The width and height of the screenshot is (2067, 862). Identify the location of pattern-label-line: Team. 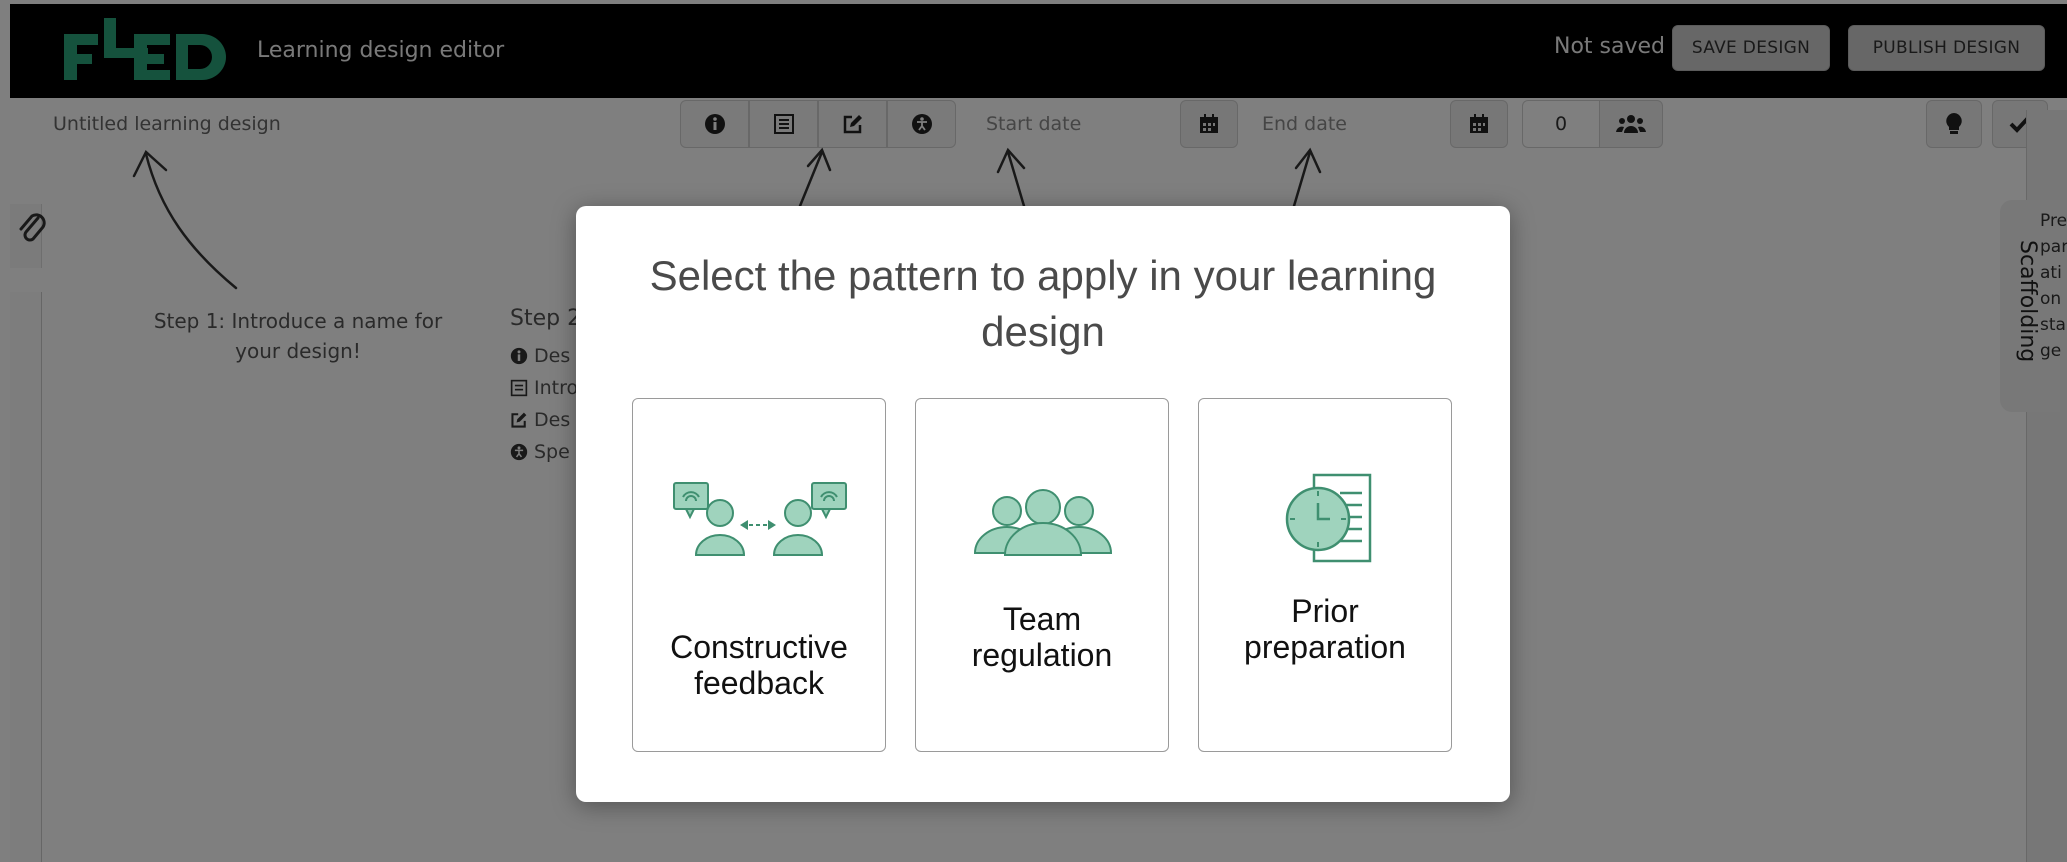
(1042, 619).